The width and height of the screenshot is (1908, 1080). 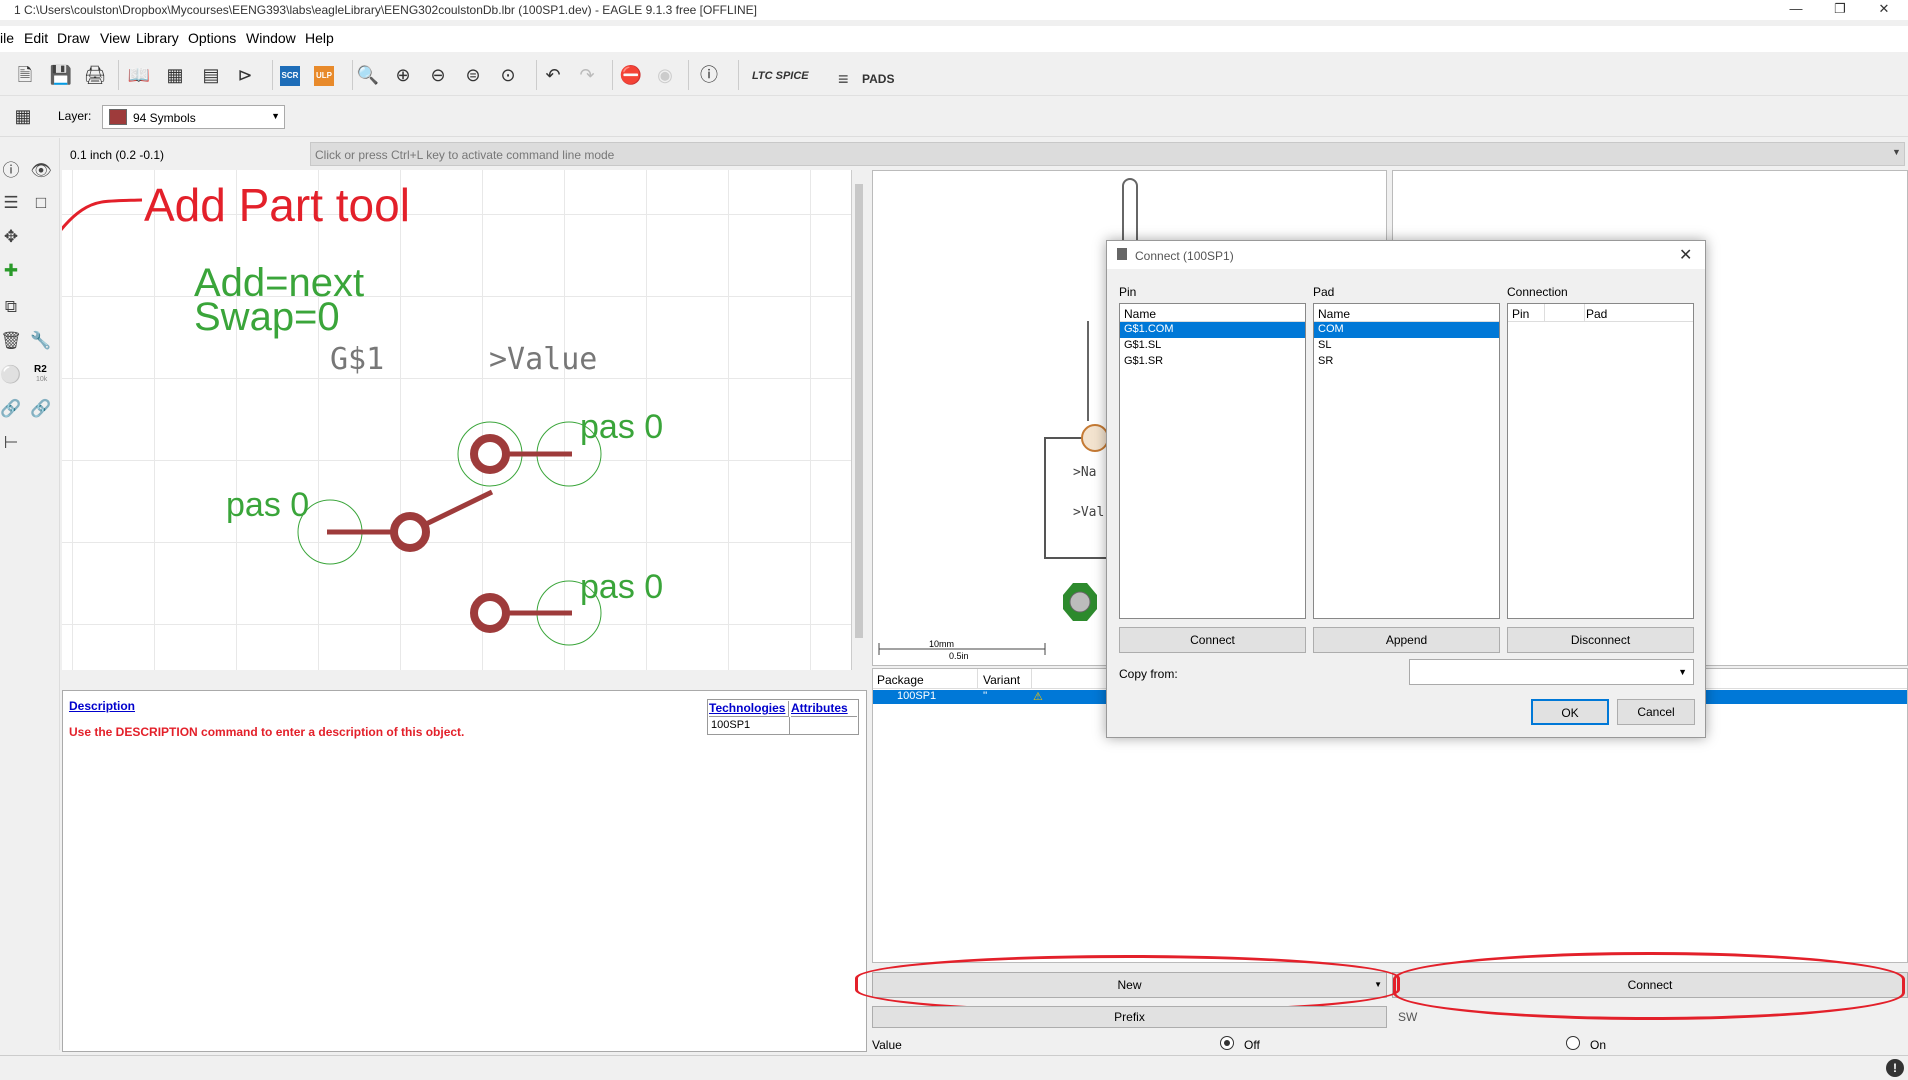 What do you see at coordinates (12, 171) in the screenshot?
I see `info-icon: ⓘ` at bounding box center [12, 171].